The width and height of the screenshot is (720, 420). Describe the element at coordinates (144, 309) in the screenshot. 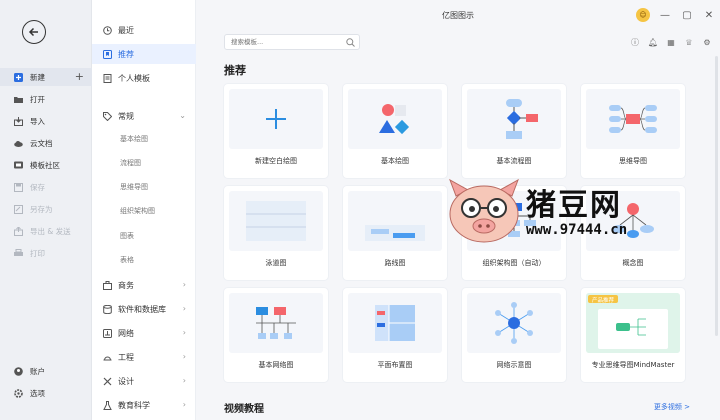

I see `category-software-db: 软件和数据库 ›` at that location.